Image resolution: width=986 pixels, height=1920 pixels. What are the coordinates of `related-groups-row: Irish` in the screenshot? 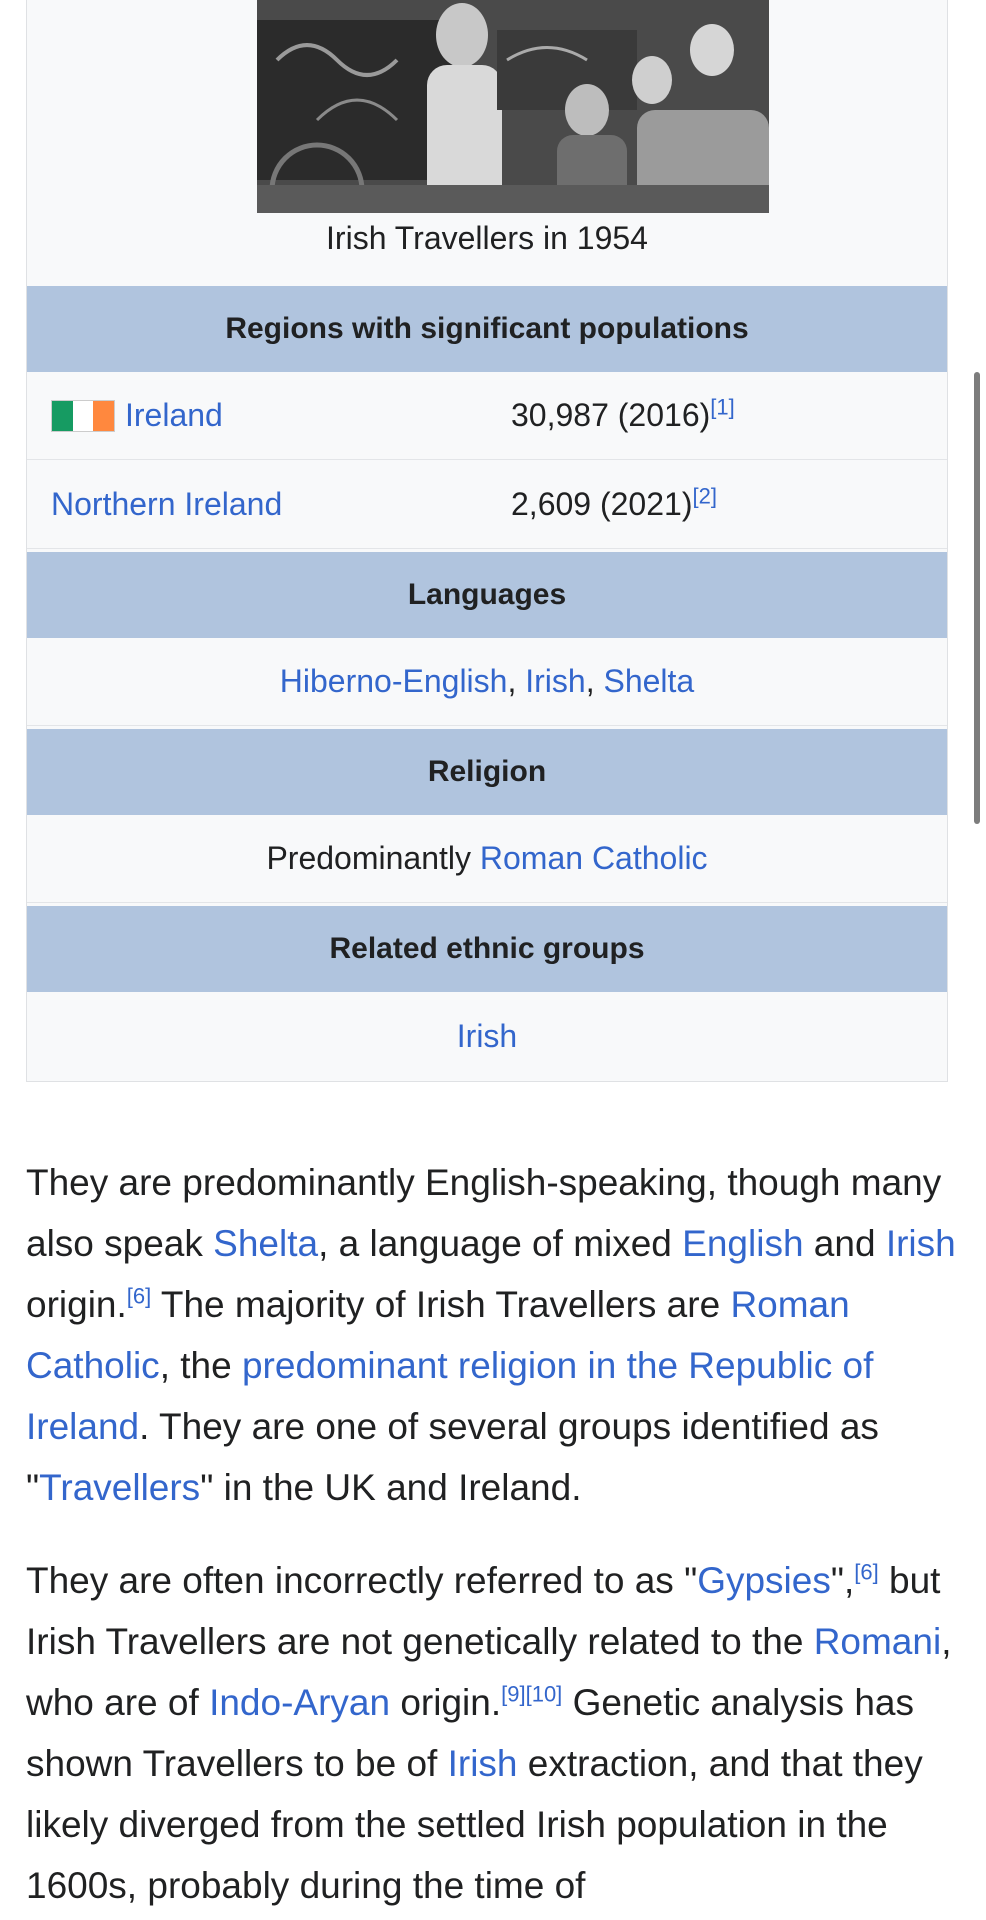 It's located at (487, 1036).